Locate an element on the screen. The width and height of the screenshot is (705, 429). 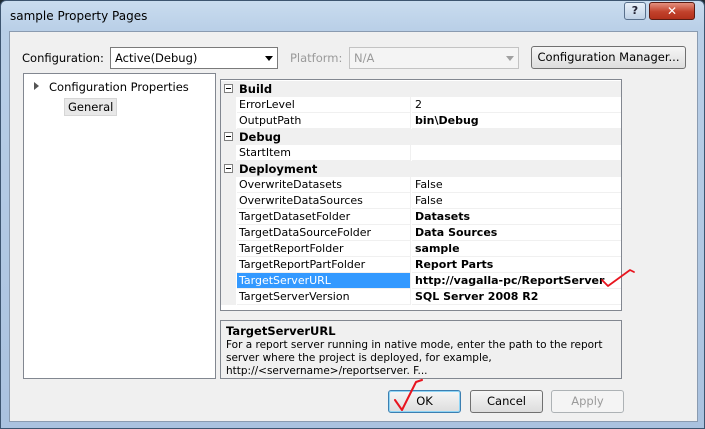
category-debug: Debug is located at coordinates (421, 137).